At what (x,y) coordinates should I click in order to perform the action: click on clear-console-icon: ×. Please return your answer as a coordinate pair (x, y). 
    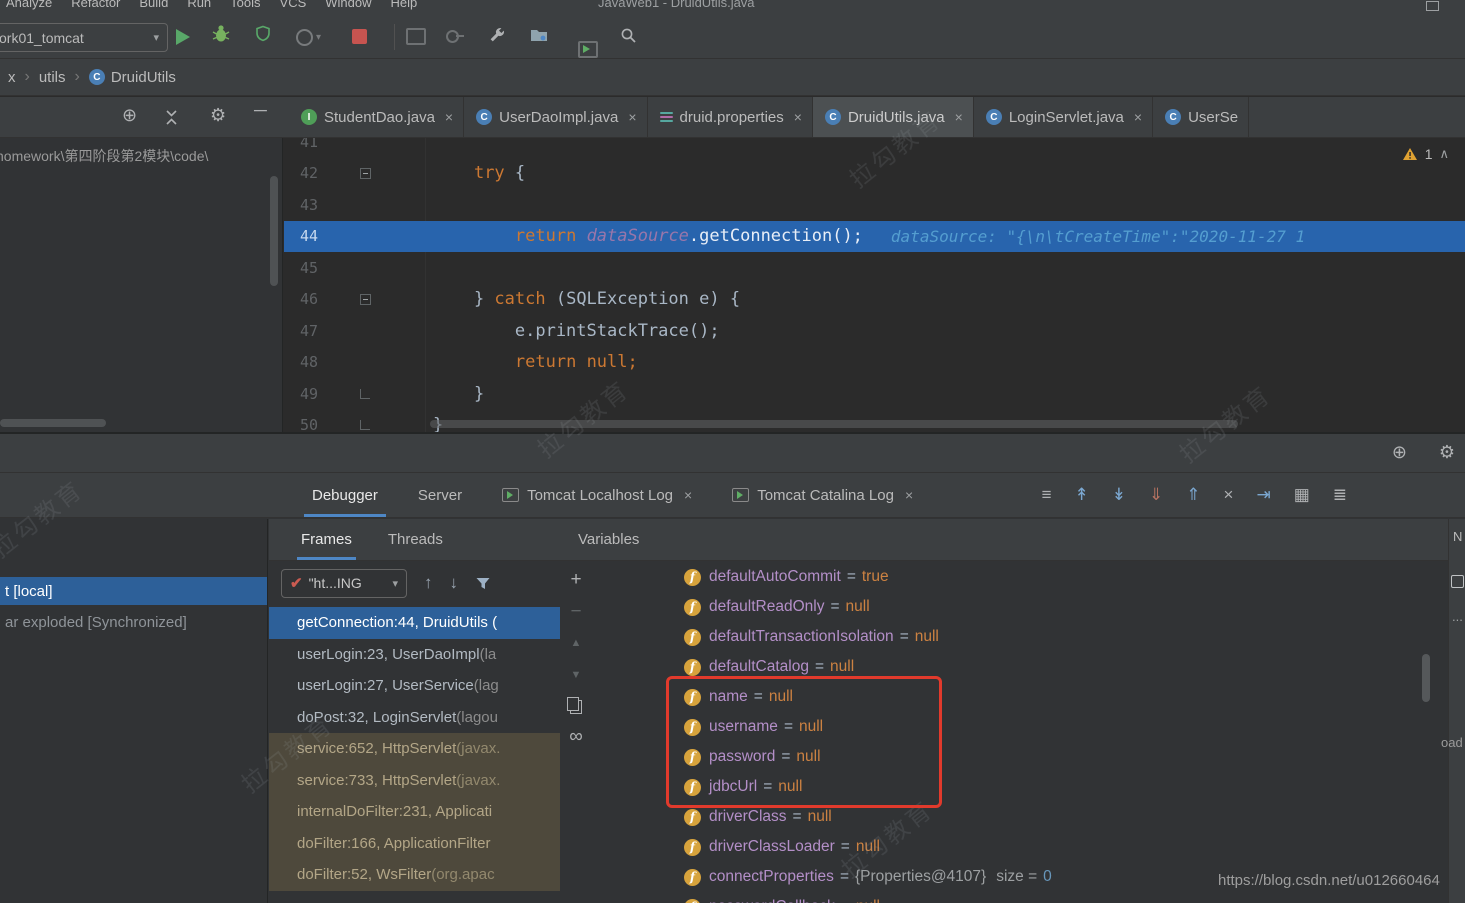
    Looking at the image, I should click on (1229, 495).